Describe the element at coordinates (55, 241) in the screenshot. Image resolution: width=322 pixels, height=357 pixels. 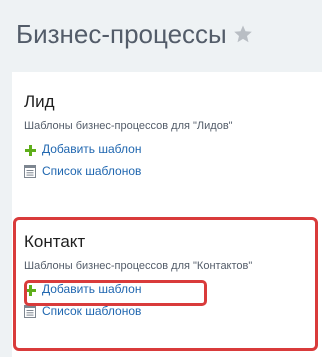
I see `section-title: Контакт` at that location.